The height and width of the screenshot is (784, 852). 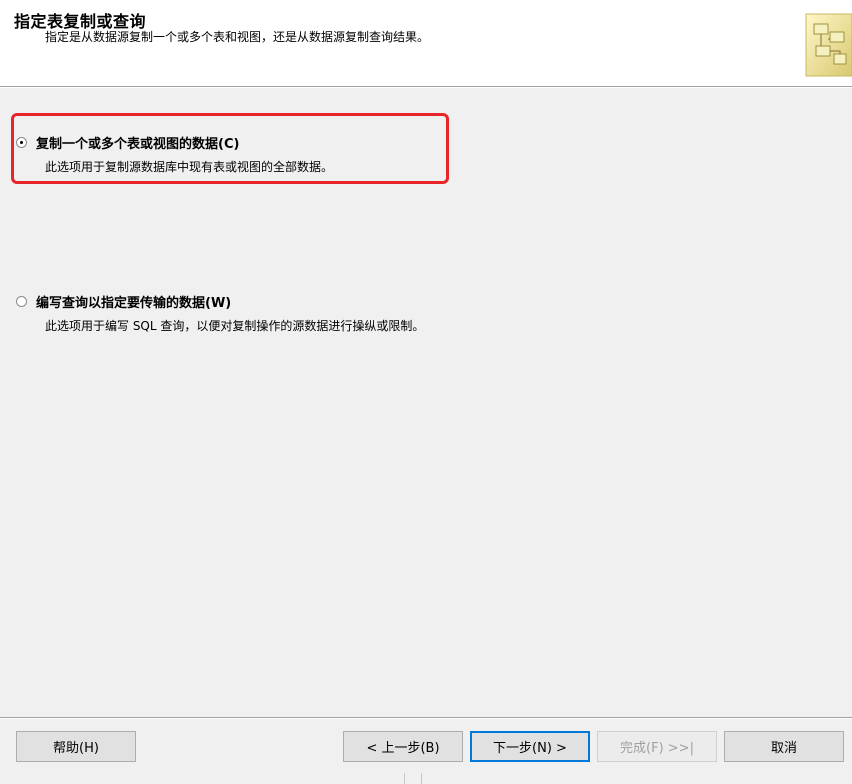 I want to click on footer-divider, so click(x=426, y=718).